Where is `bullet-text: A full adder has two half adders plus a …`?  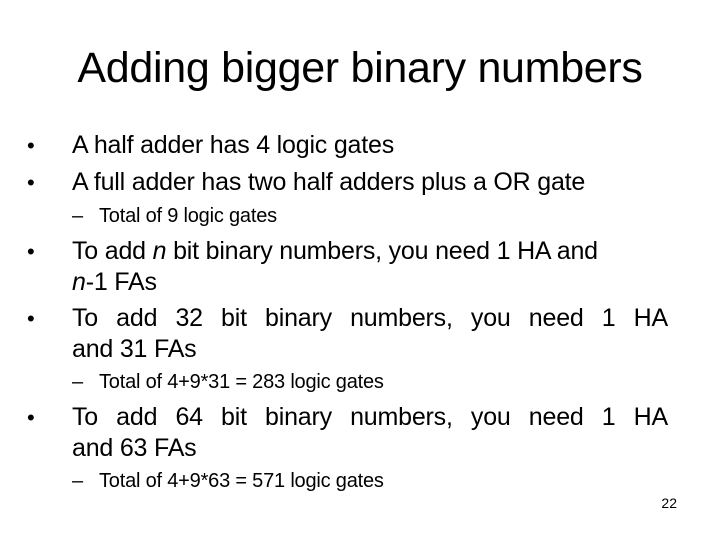
bullet-text: A full adder has two half adders plus a … is located at coordinates (329, 182).